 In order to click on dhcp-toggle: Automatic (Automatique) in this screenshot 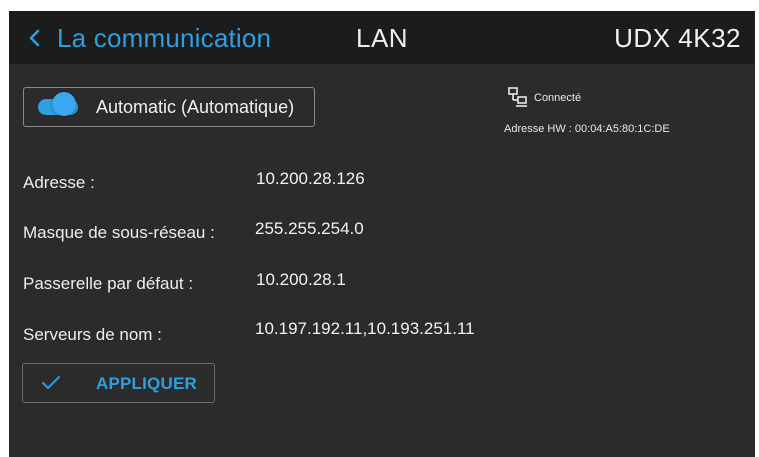, I will do `click(169, 107)`.